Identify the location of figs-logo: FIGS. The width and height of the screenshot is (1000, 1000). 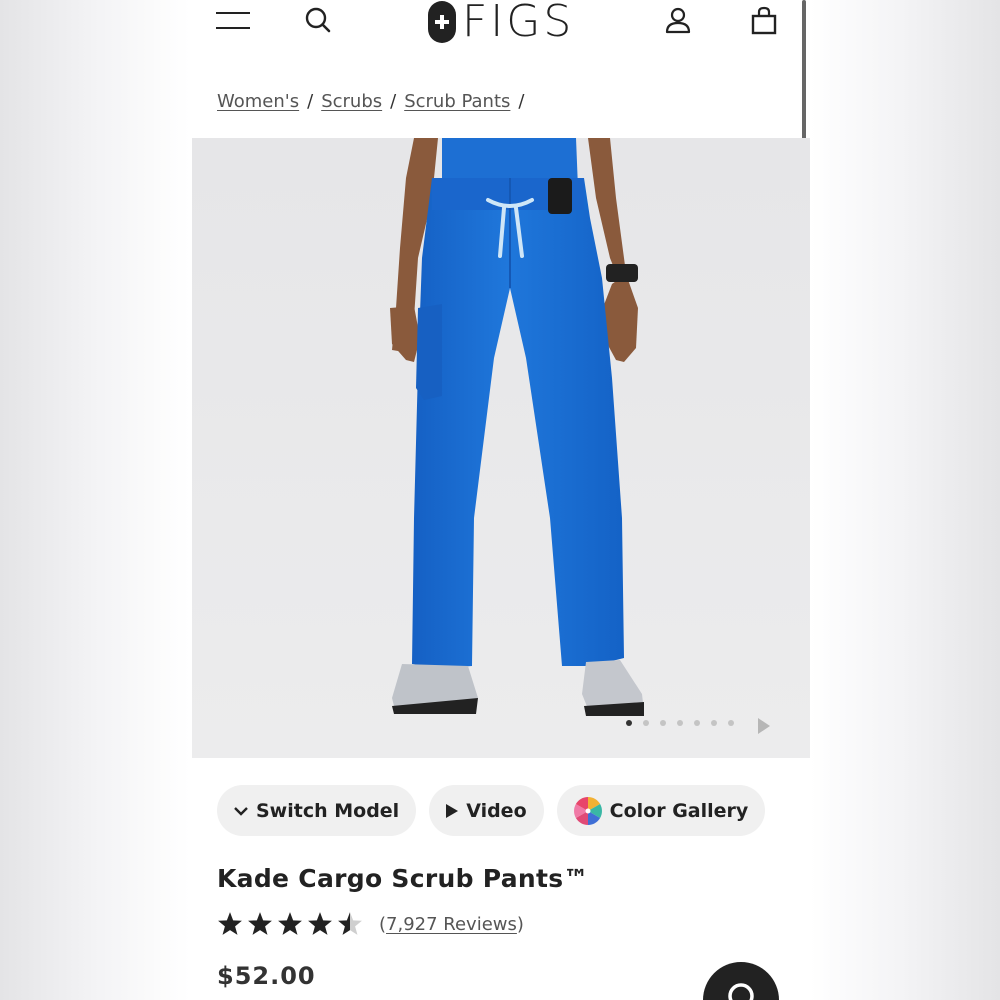
(501, 22).